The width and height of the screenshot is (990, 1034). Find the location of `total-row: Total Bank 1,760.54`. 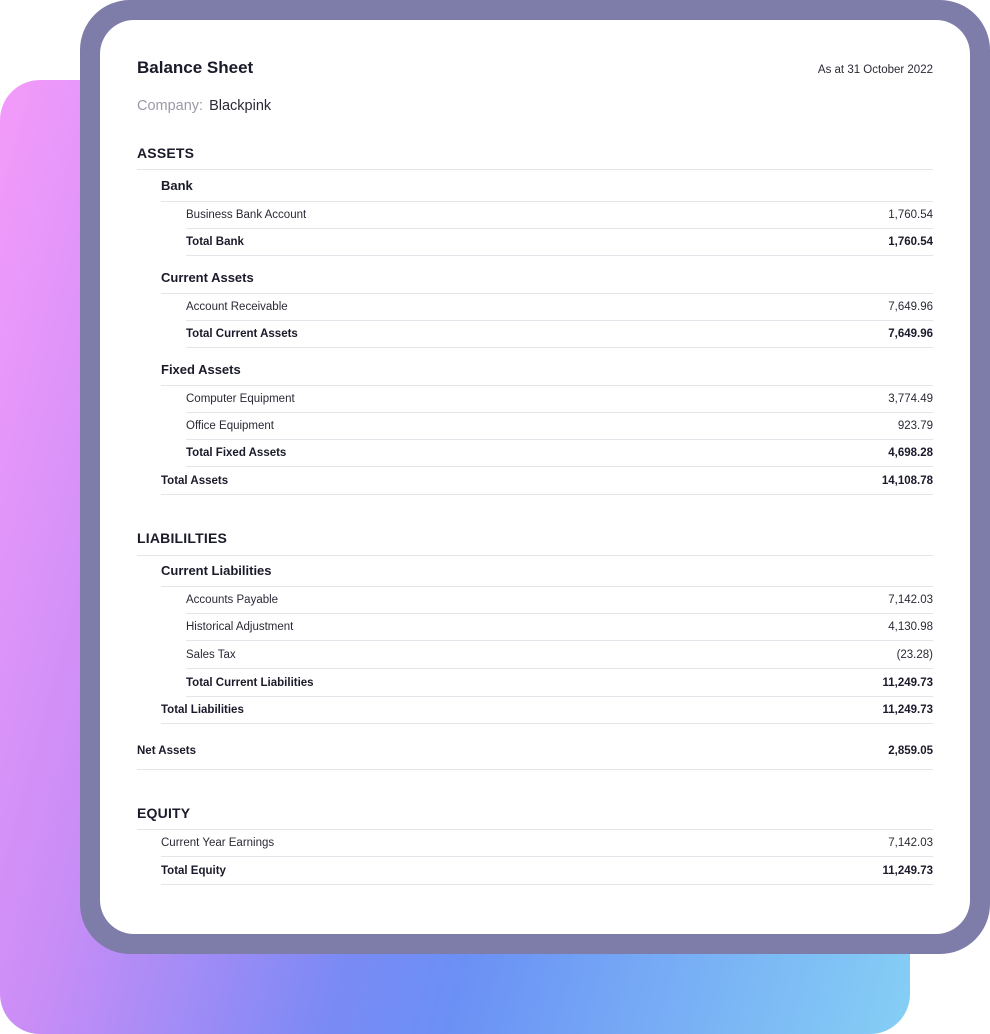

total-row: Total Bank 1,760.54 is located at coordinates (559, 242).